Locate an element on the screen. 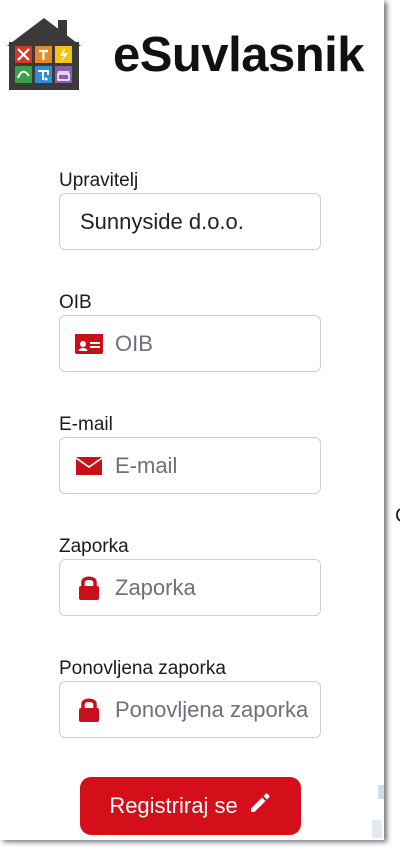 This screenshot has height=855, width=400. password-repeat-input is located at coordinates (215, 709).